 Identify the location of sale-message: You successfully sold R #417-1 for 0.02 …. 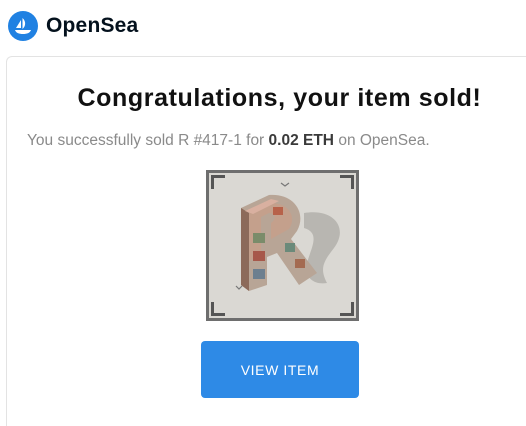
(228, 141).